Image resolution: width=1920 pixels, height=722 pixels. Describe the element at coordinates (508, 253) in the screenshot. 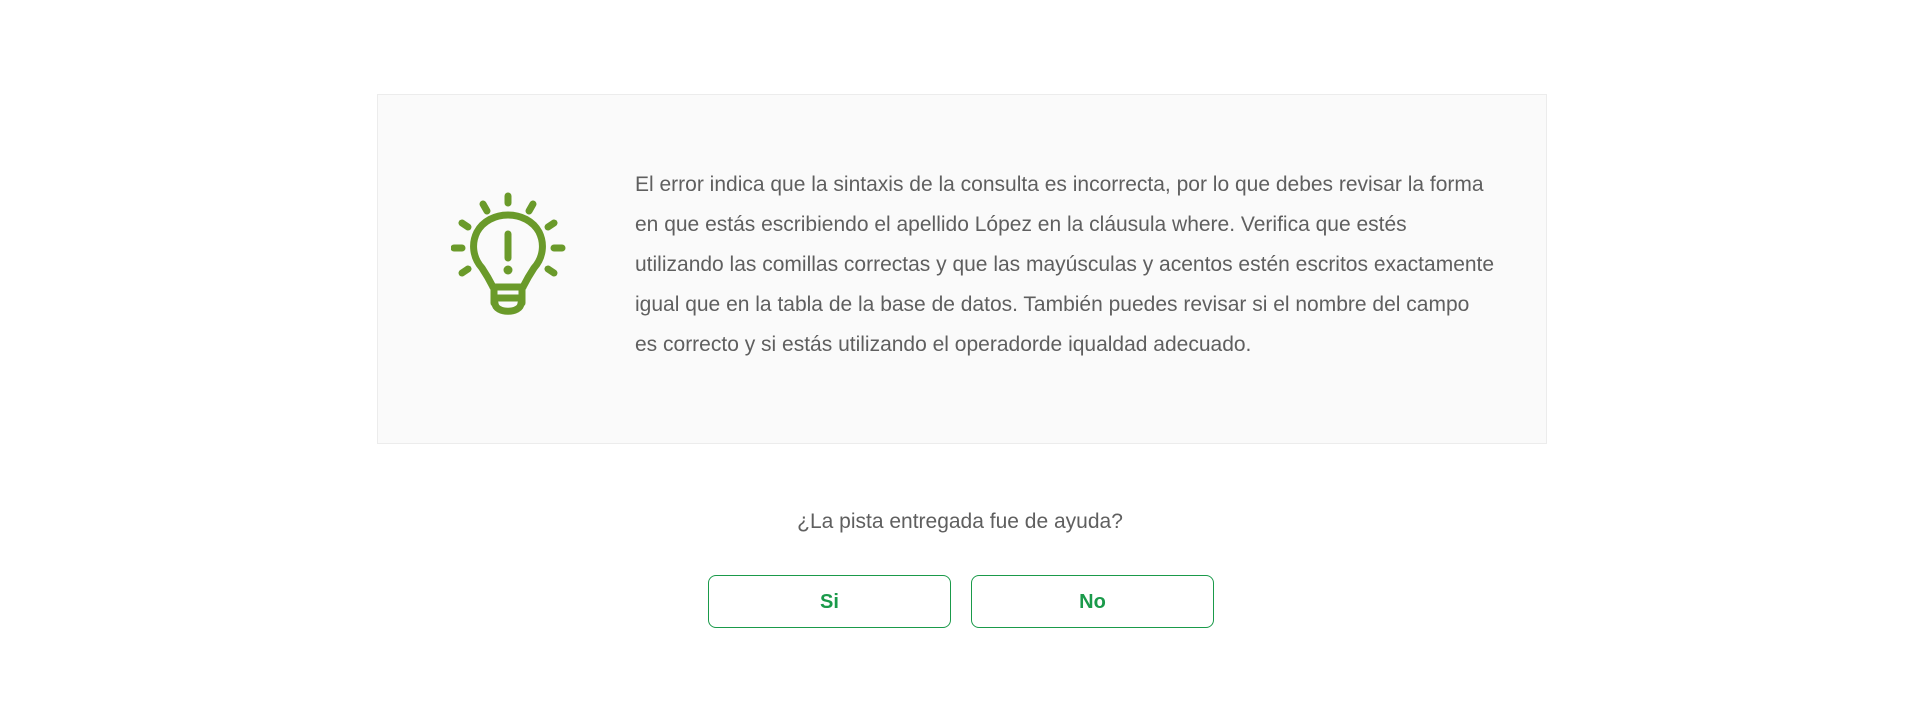

I see `lightbulb-exclamation-icon` at that location.